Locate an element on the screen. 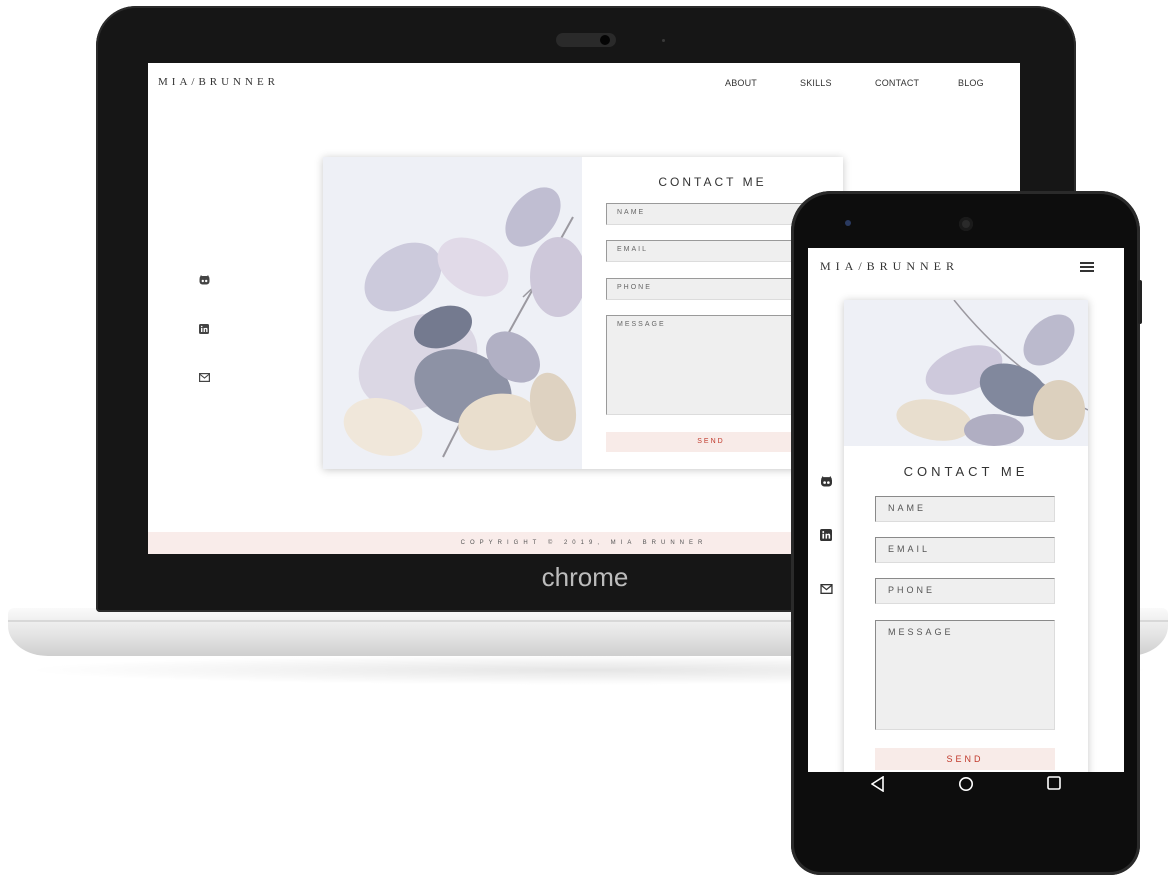 This screenshot has width=1176, height=878. nav-skills: SKILLS is located at coordinates (816, 83).